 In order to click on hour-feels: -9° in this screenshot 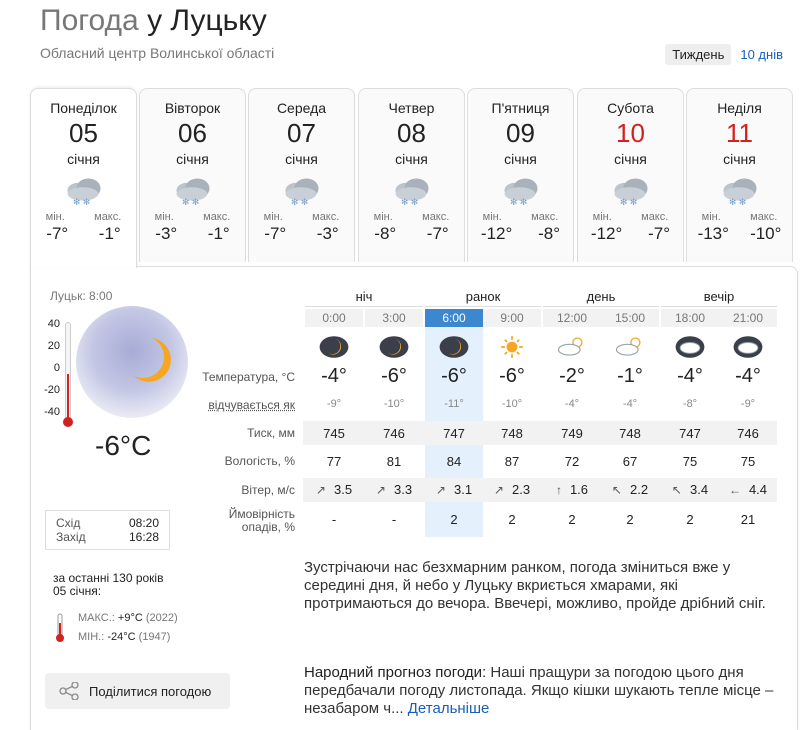, I will do `click(334, 404)`.